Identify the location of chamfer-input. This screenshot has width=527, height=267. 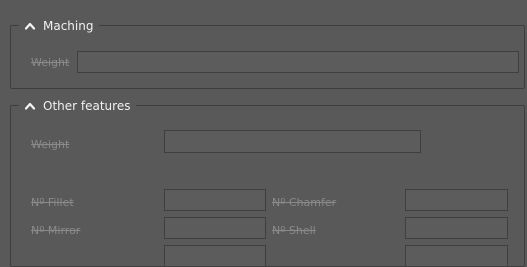
(456, 200).